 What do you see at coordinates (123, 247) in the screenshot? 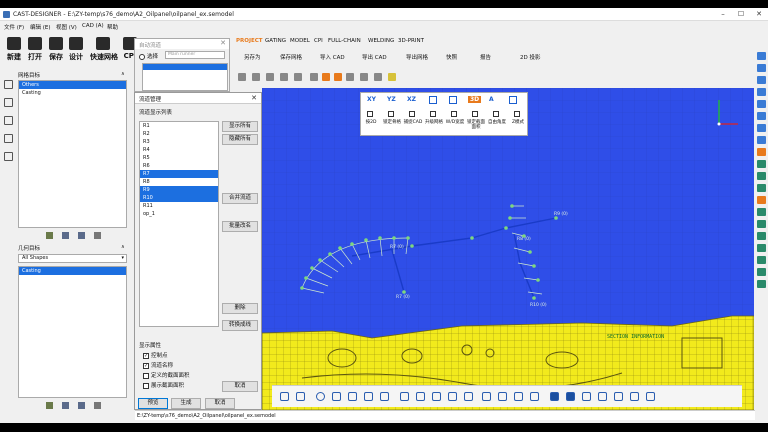
I see `collapse-icon: ∧` at bounding box center [123, 247].